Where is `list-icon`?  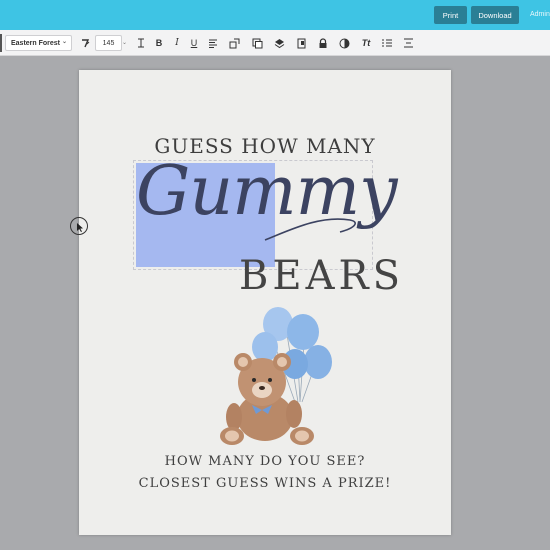 list-icon is located at coordinates (387, 43).